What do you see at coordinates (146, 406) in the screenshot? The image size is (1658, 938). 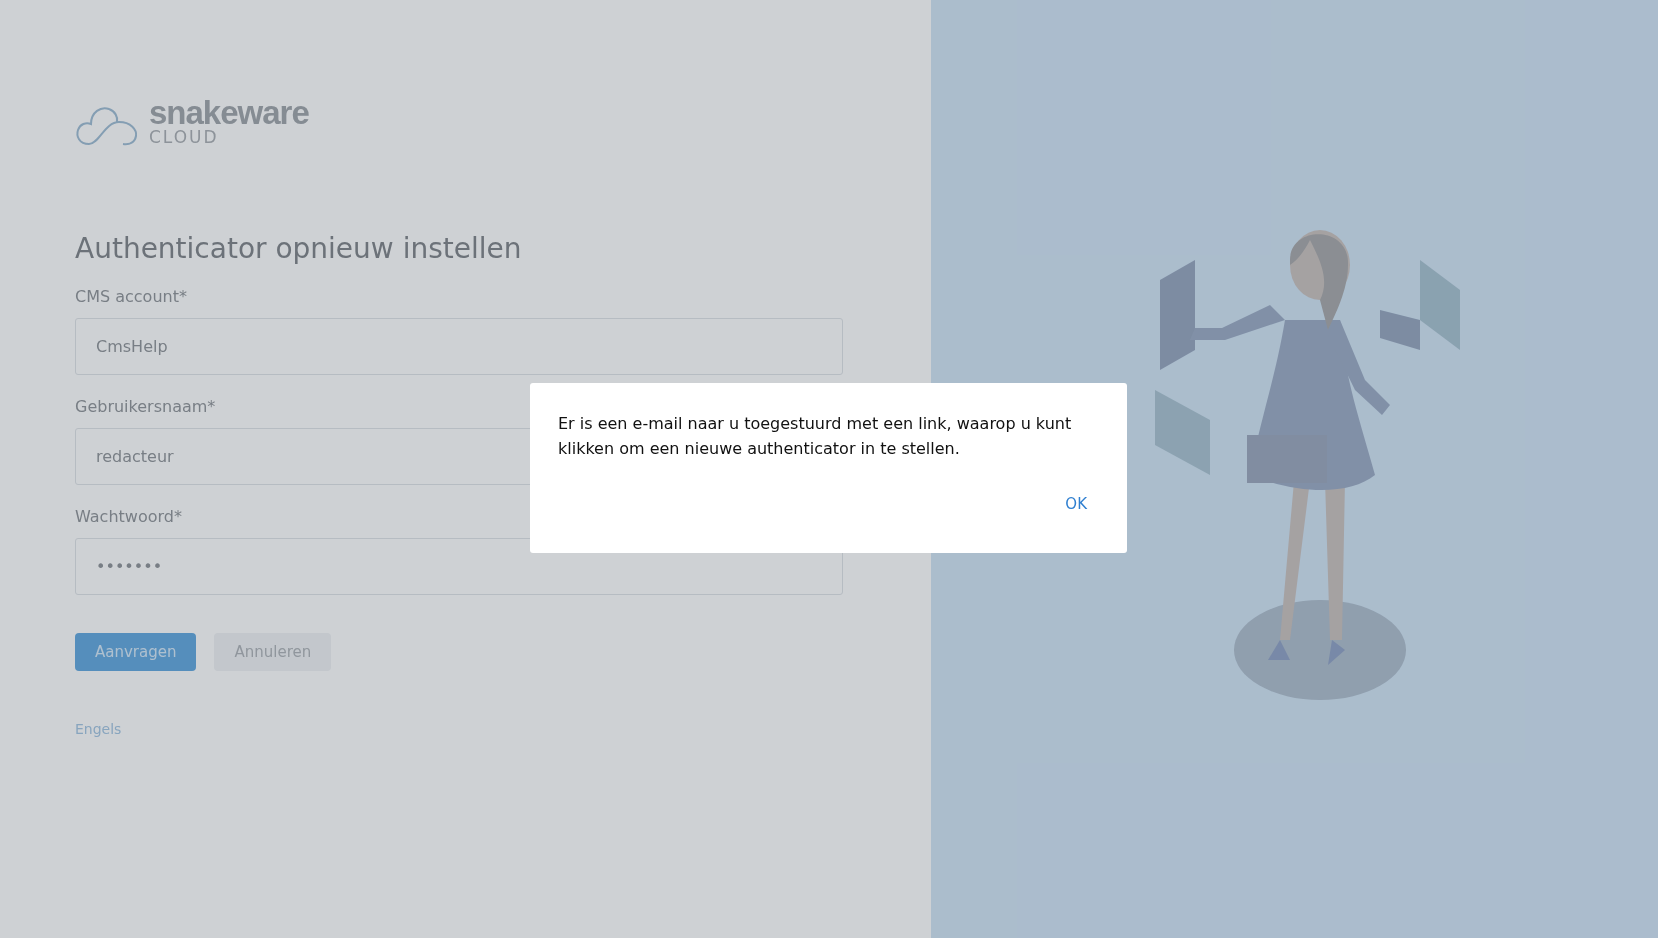 I see `field-label: Gebruikersnaam*` at bounding box center [146, 406].